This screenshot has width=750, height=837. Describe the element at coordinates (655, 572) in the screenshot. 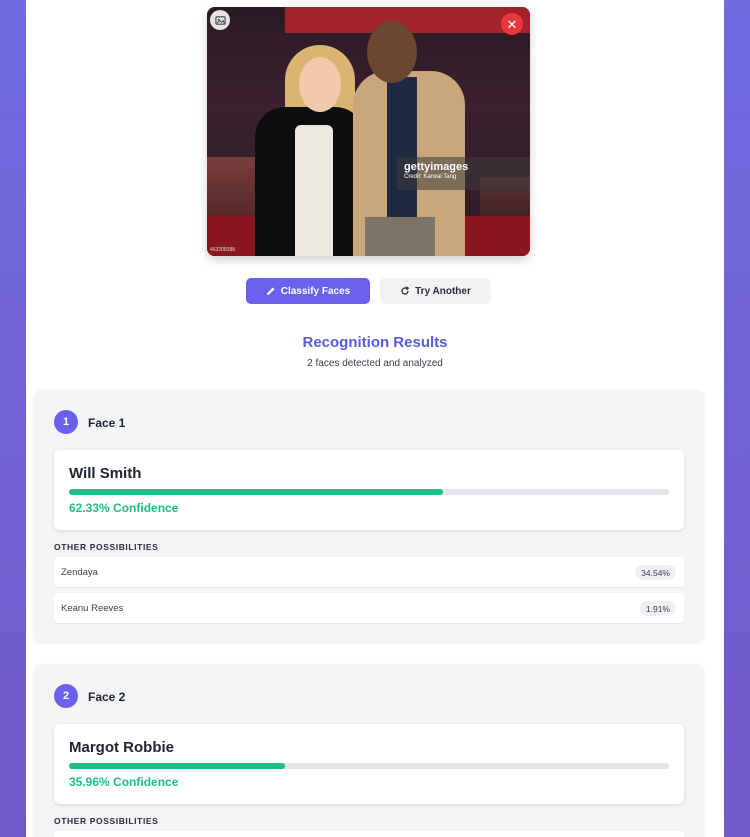

I see `alternative-percent-badge: 34.54%` at that location.